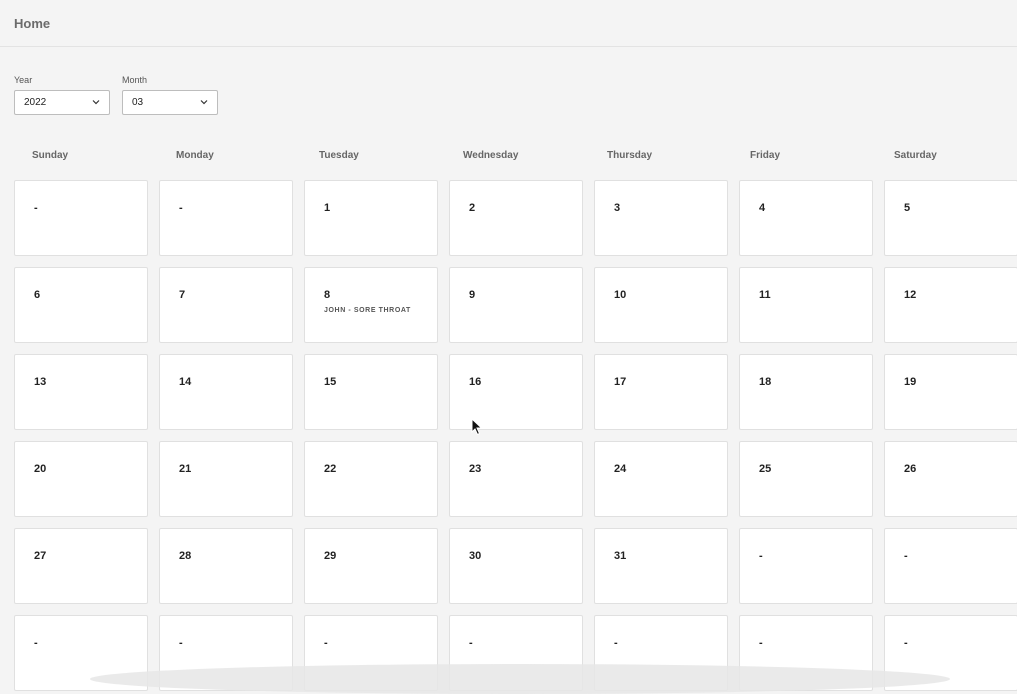 The image size is (1017, 694). I want to click on calendar-day-cell: 2, so click(516, 218).